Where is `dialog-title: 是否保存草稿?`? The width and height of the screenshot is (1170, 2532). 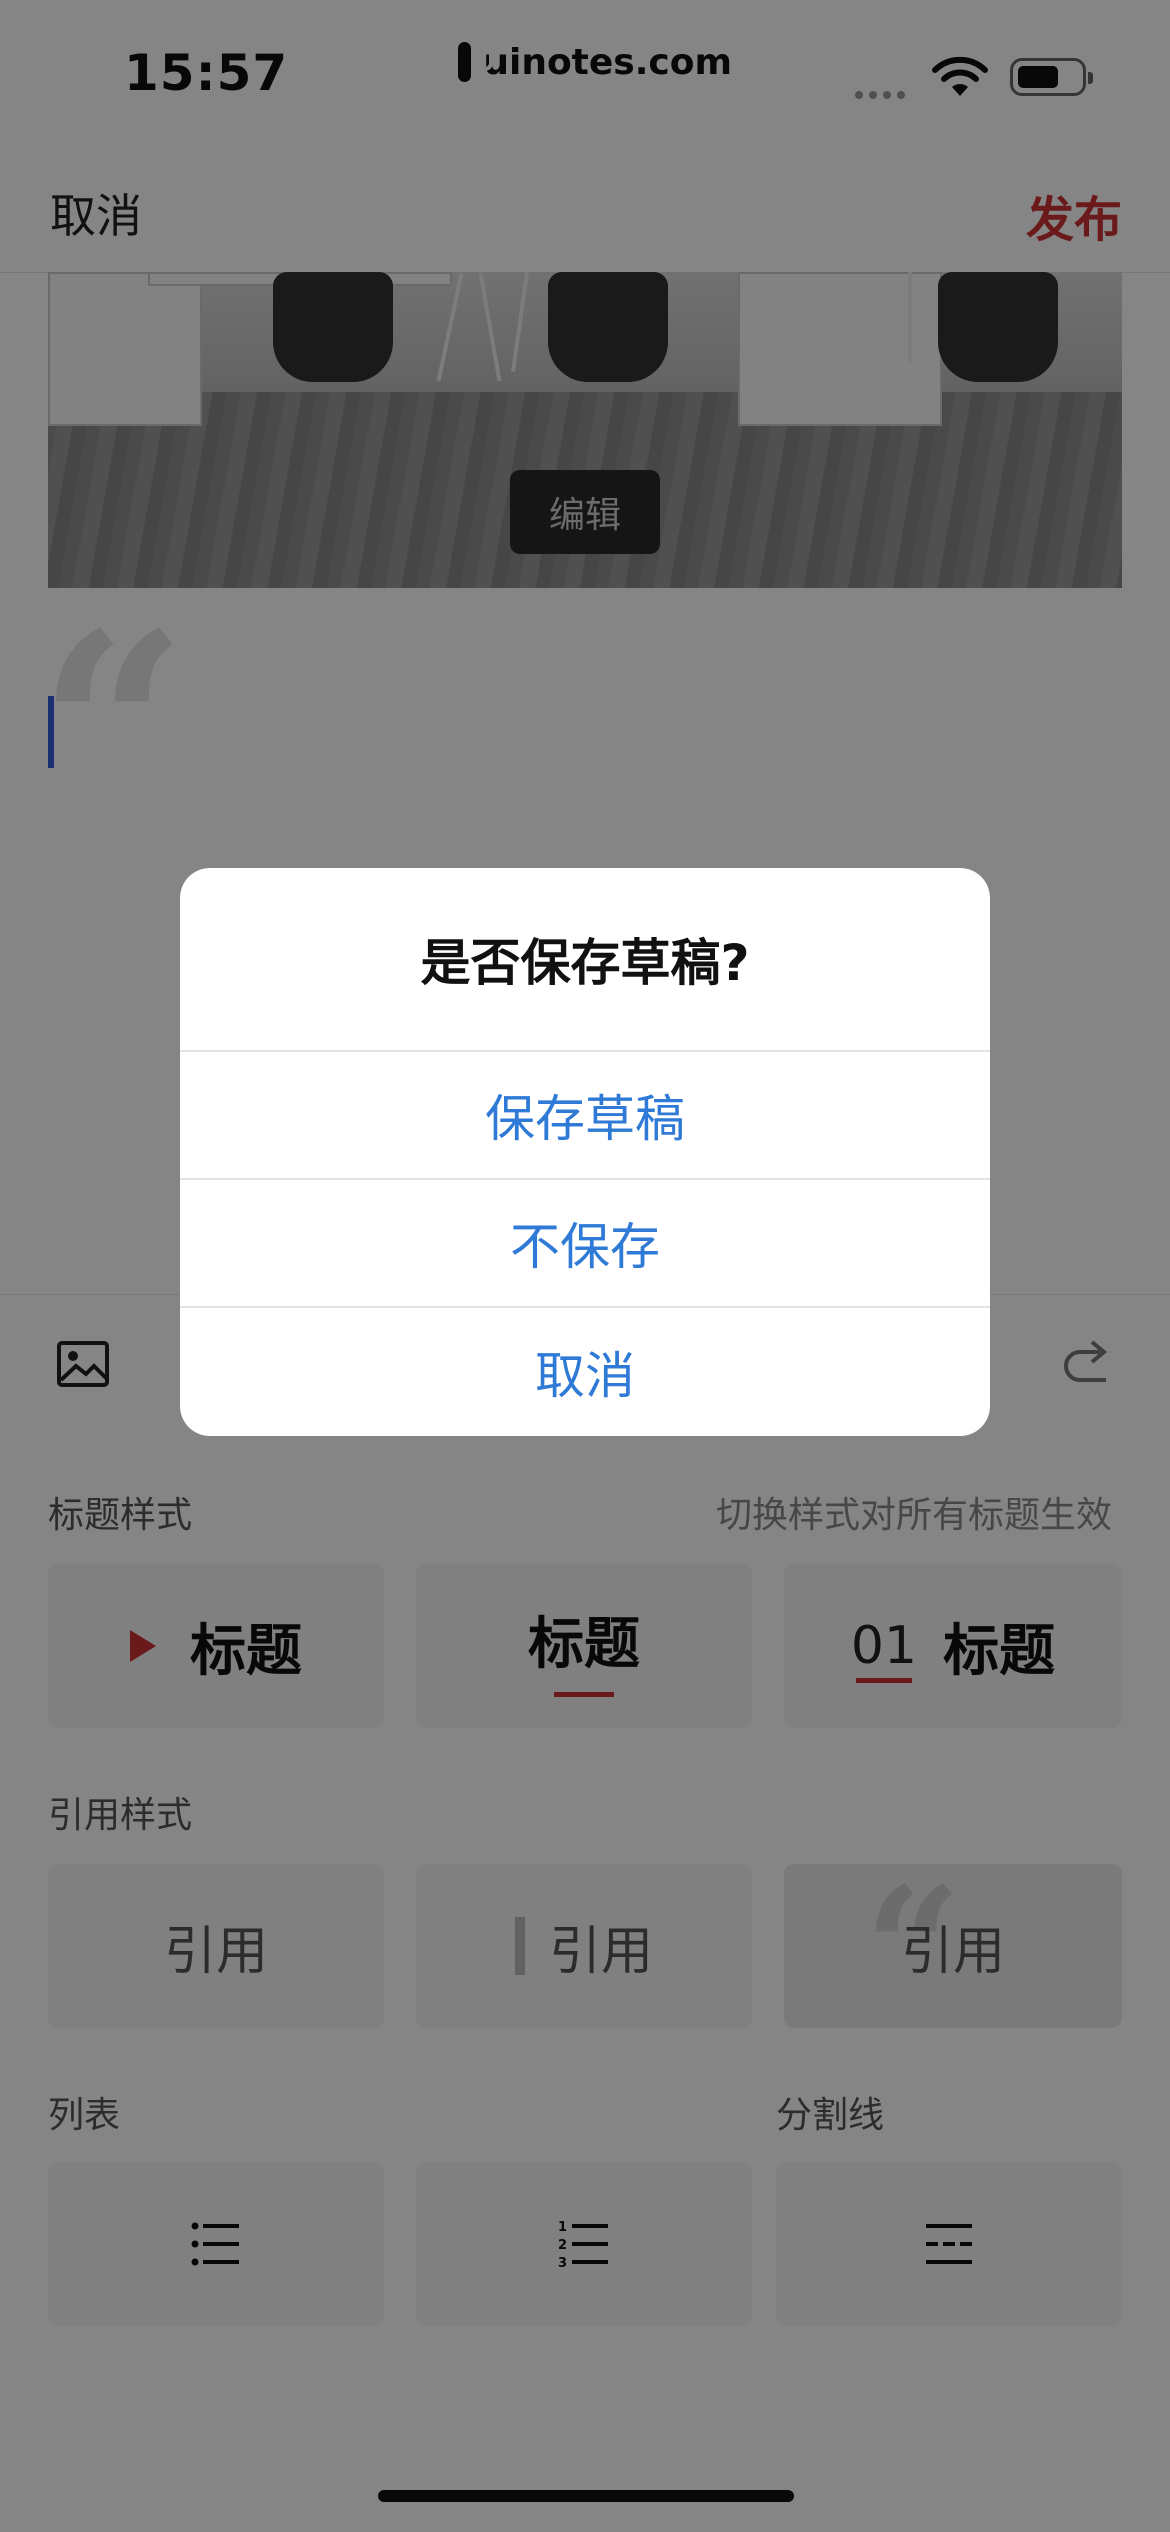
dialog-title: 是否保存草稿? is located at coordinates (585, 963).